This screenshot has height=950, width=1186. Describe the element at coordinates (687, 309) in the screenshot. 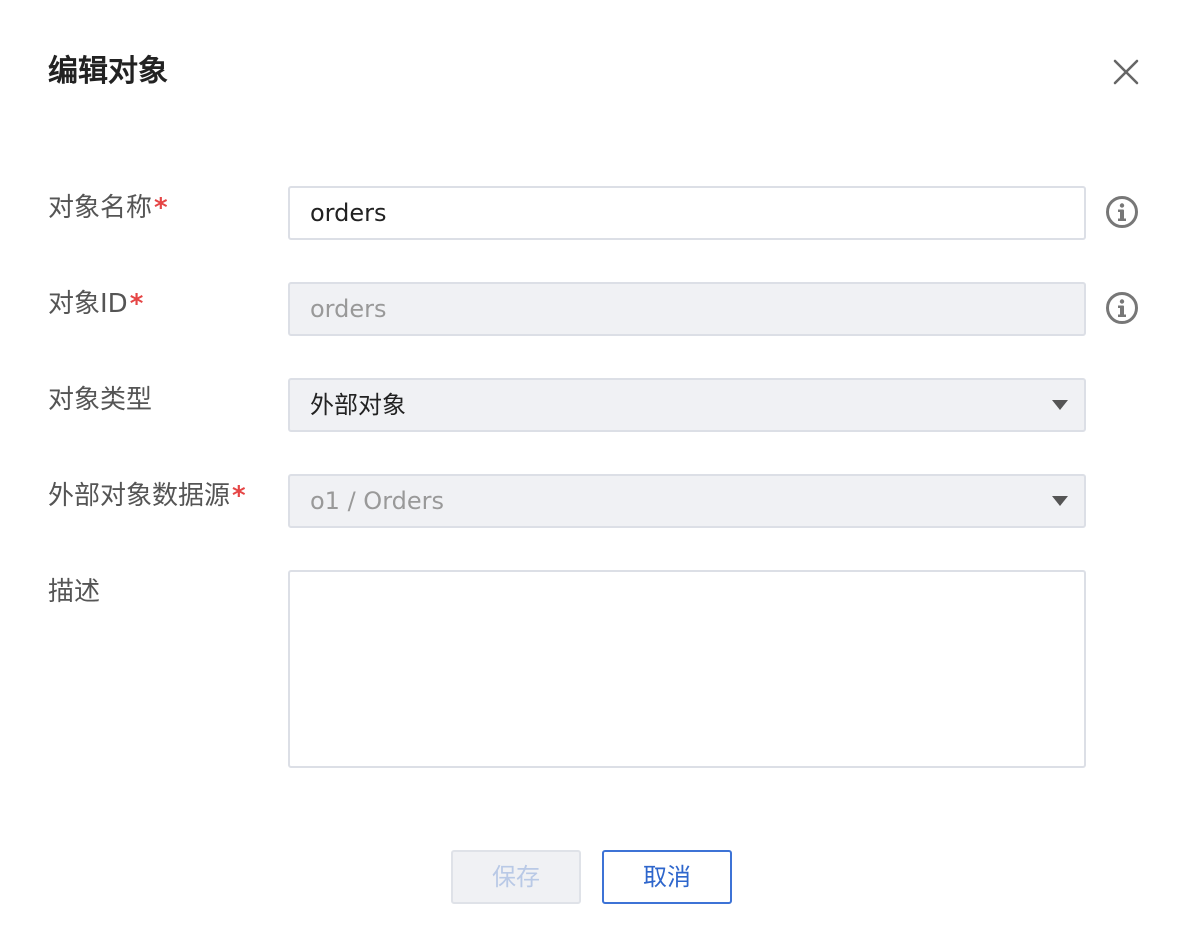

I see `object-id-input: orders` at that location.